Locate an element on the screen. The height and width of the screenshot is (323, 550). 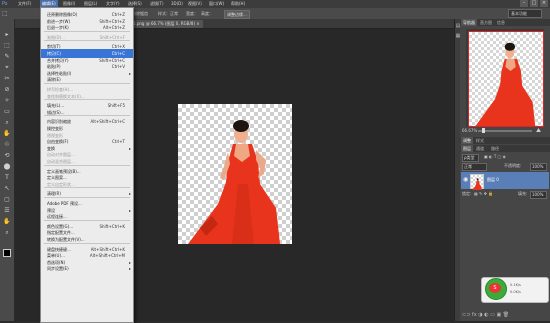
tool-icon: ▸ is located at coordinates (7, 34).